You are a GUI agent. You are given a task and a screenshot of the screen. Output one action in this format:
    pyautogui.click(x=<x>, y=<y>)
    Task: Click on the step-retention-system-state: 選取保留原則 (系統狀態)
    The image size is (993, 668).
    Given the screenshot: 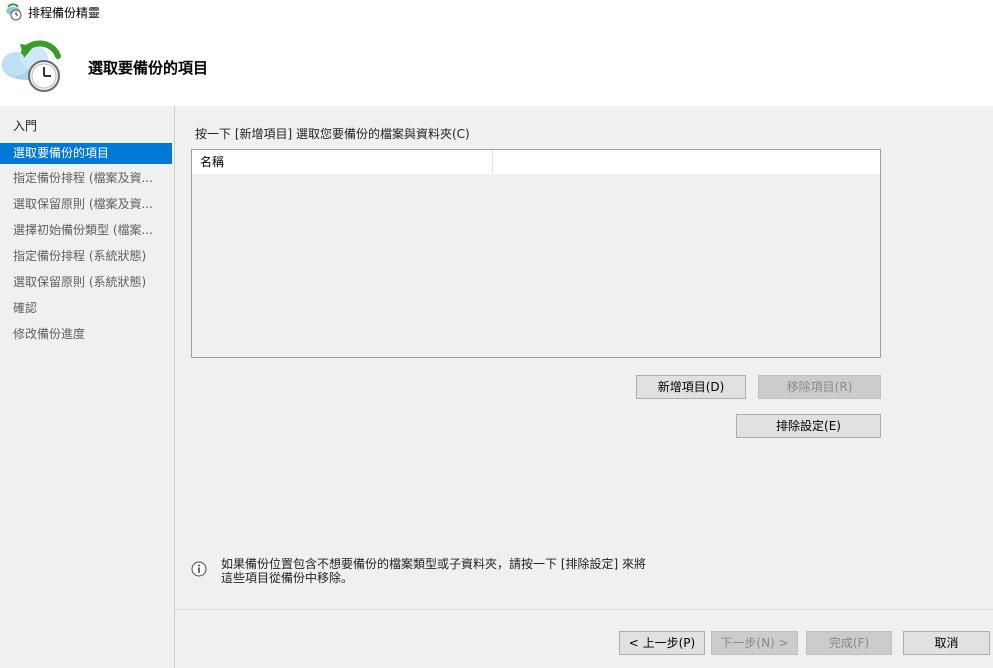 What is the action you would take?
    pyautogui.click(x=86, y=282)
    